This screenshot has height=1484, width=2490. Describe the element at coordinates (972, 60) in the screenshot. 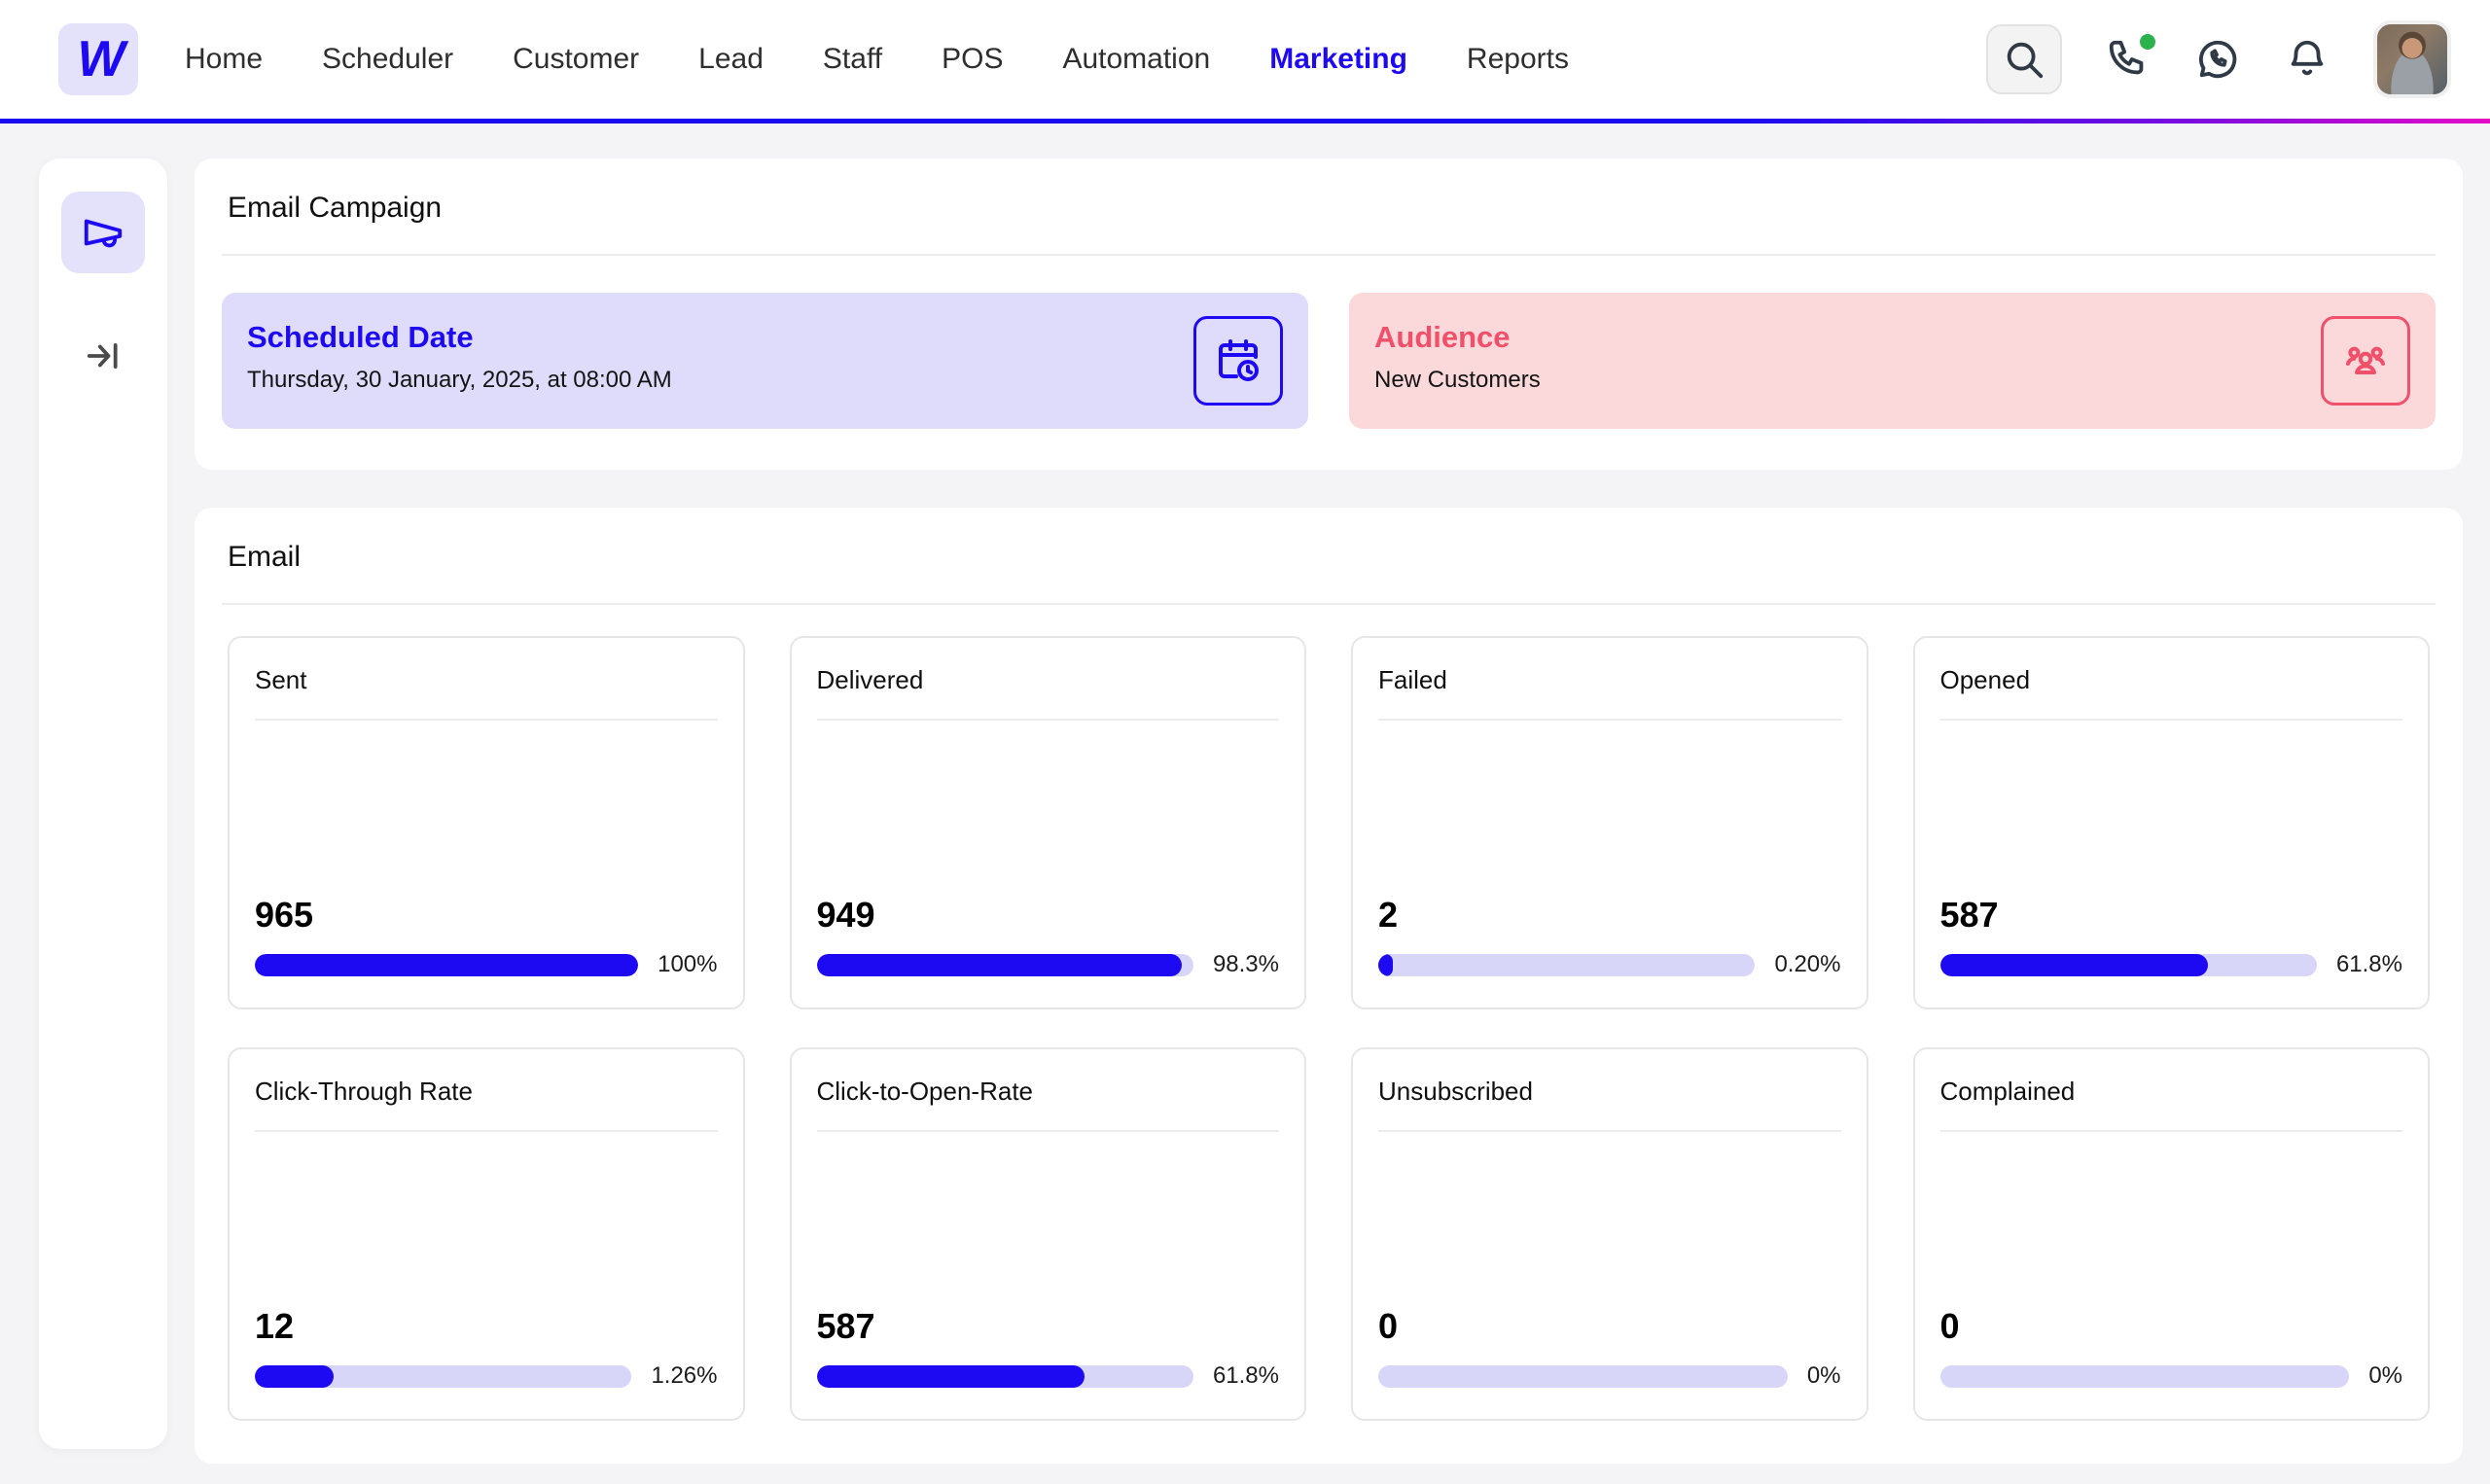

I see `nav-pos: POS` at that location.